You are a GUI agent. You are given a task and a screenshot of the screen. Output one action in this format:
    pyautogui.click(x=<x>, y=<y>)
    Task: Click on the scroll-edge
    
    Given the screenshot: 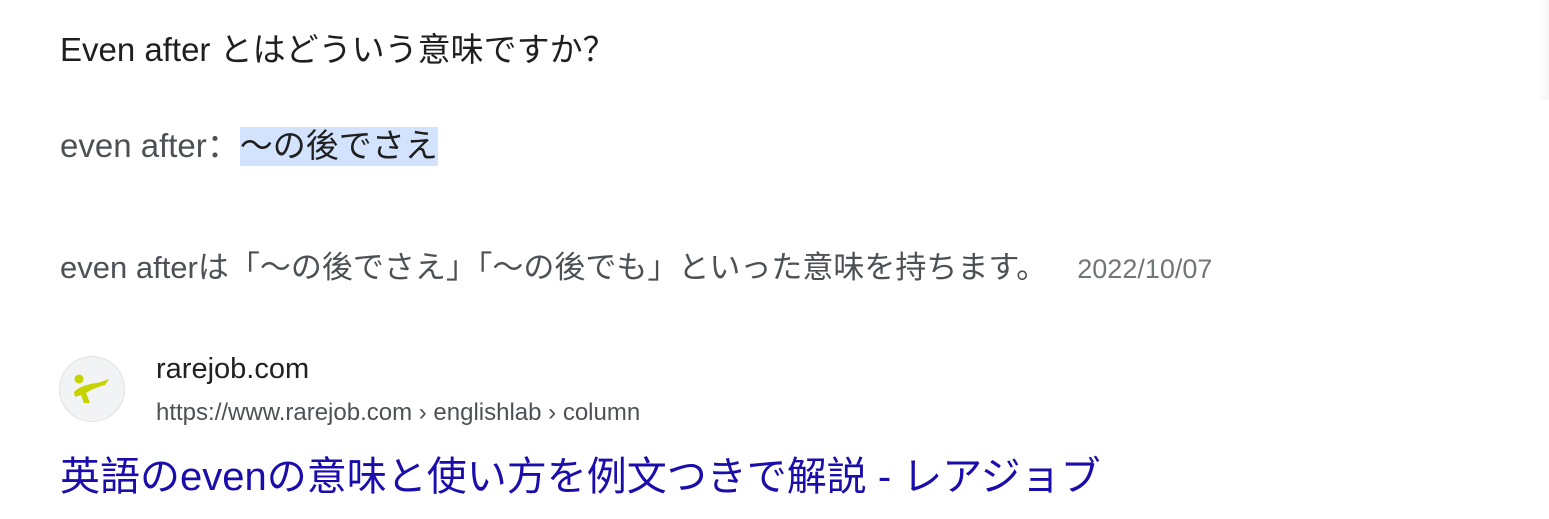 What is the action you would take?
    pyautogui.click(x=1543, y=50)
    